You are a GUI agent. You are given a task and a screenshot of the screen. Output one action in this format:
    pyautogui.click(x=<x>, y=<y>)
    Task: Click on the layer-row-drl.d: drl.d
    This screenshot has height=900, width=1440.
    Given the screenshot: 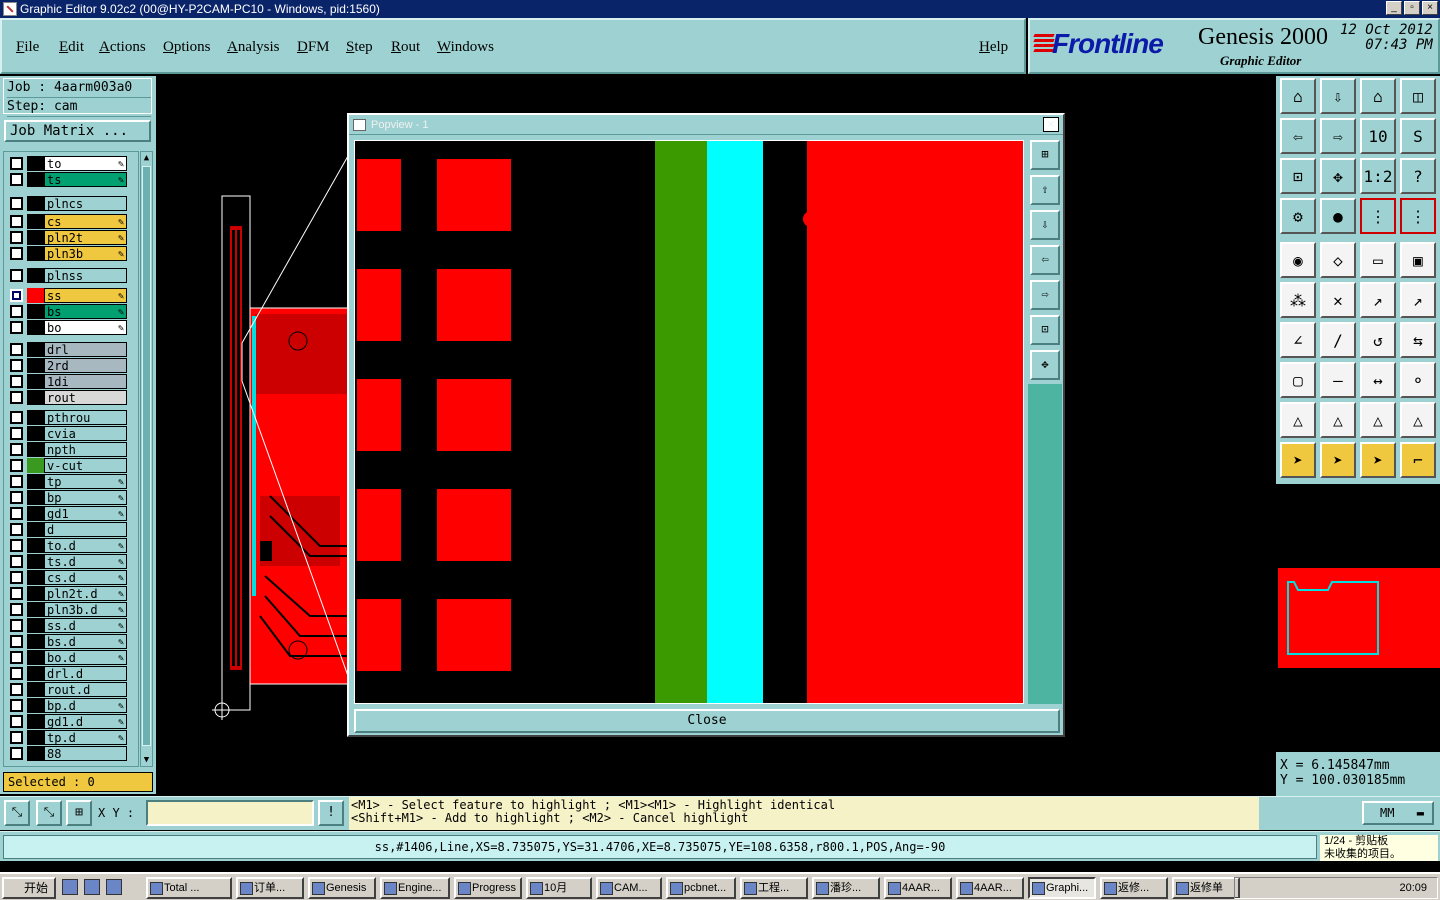 What is the action you would take?
    pyautogui.click(x=67, y=673)
    